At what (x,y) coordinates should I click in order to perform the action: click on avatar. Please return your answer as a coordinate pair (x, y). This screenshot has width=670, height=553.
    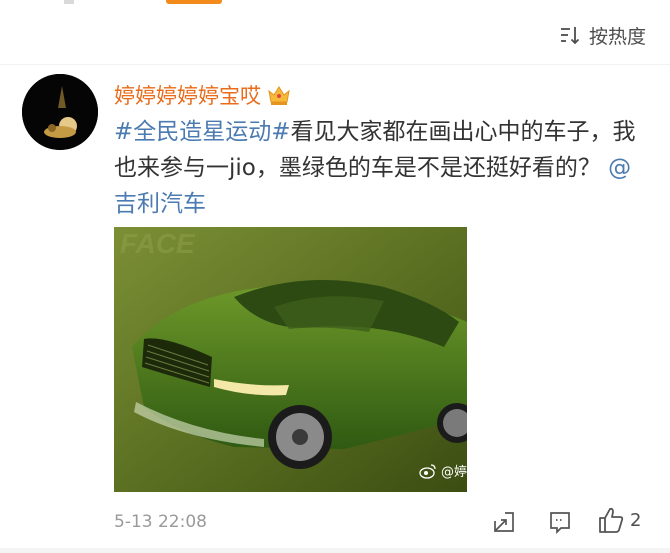
    Looking at the image, I should click on (60, 112).